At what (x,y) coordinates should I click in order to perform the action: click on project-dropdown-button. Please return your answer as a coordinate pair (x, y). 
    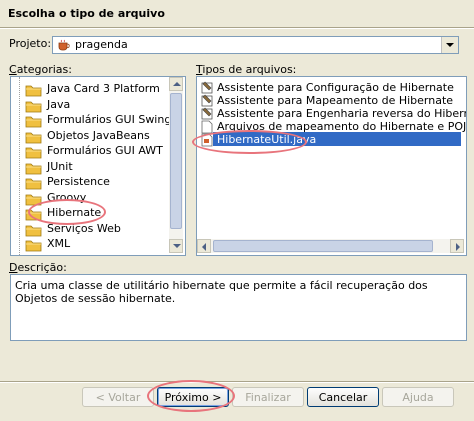
    Looking at the image, I should click on (449, 45).